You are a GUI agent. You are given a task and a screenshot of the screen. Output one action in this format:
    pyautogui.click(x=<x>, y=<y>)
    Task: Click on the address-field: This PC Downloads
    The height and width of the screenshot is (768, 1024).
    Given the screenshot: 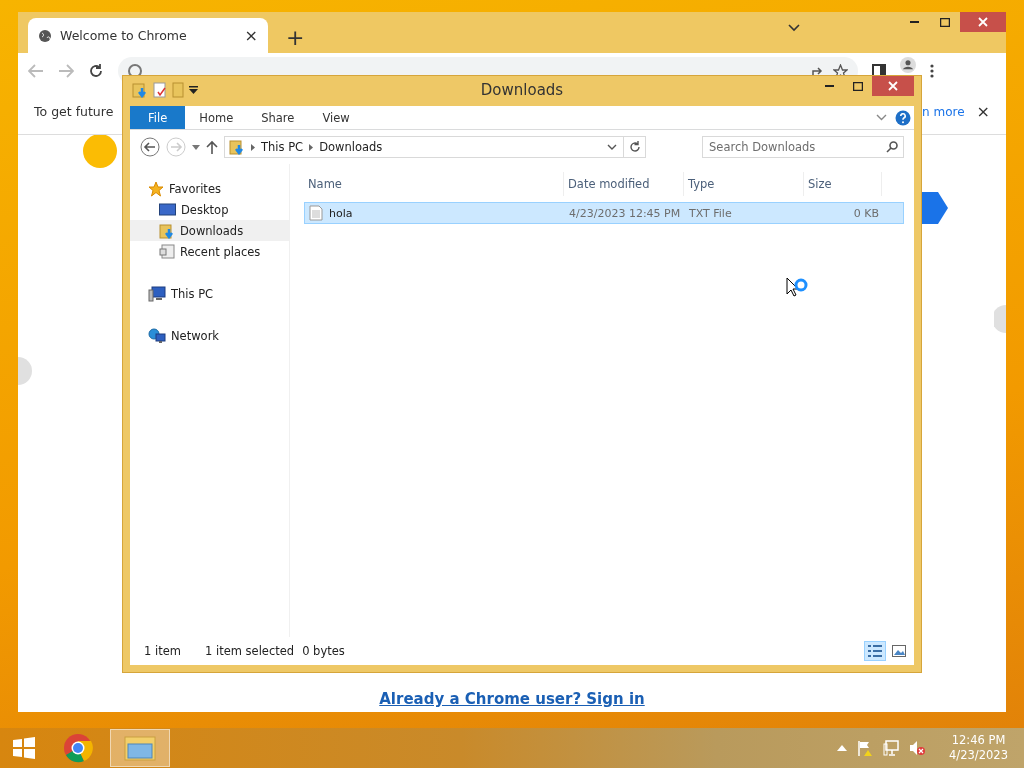 What is the action you would take?
    pyautogui.click(x=435, y=147)
    